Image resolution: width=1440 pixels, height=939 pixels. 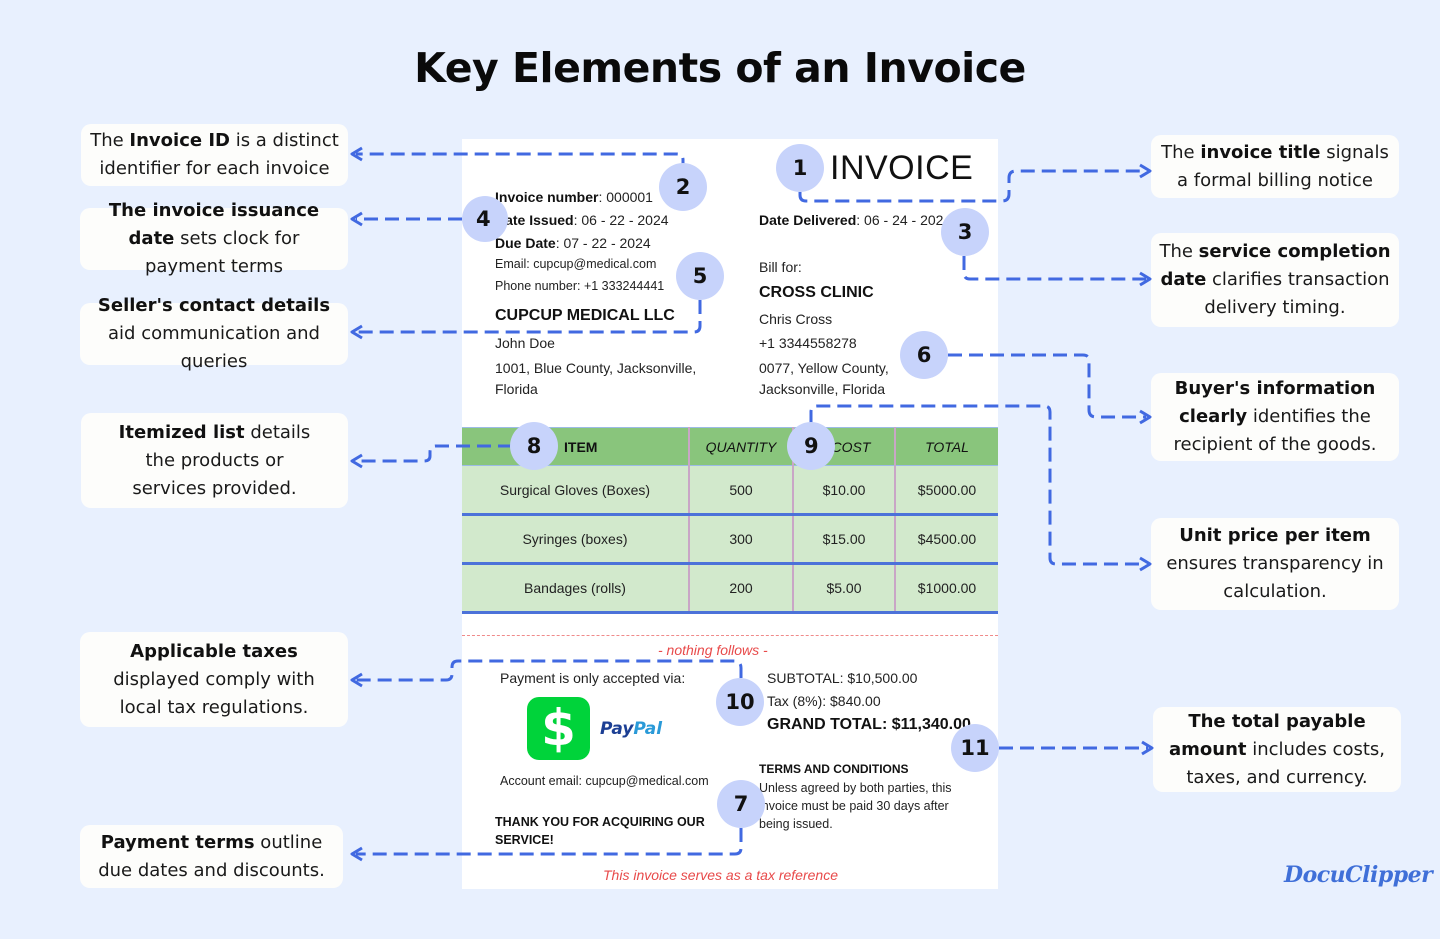 I want to click on thank-you-line2: SERVICE!, so click(x=524, y=840).